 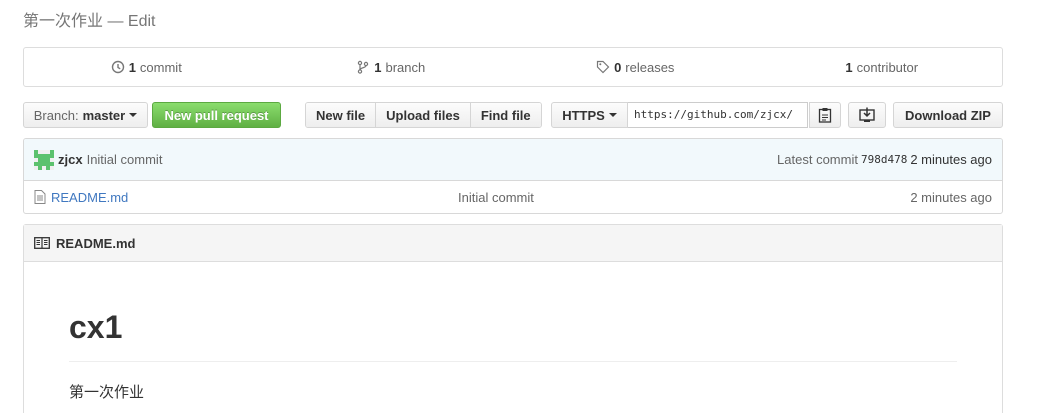 What do you see at coordinates (89, 197) in the screenshot?
I see `file-name-link: README.md` at bounding box center [89, 197].